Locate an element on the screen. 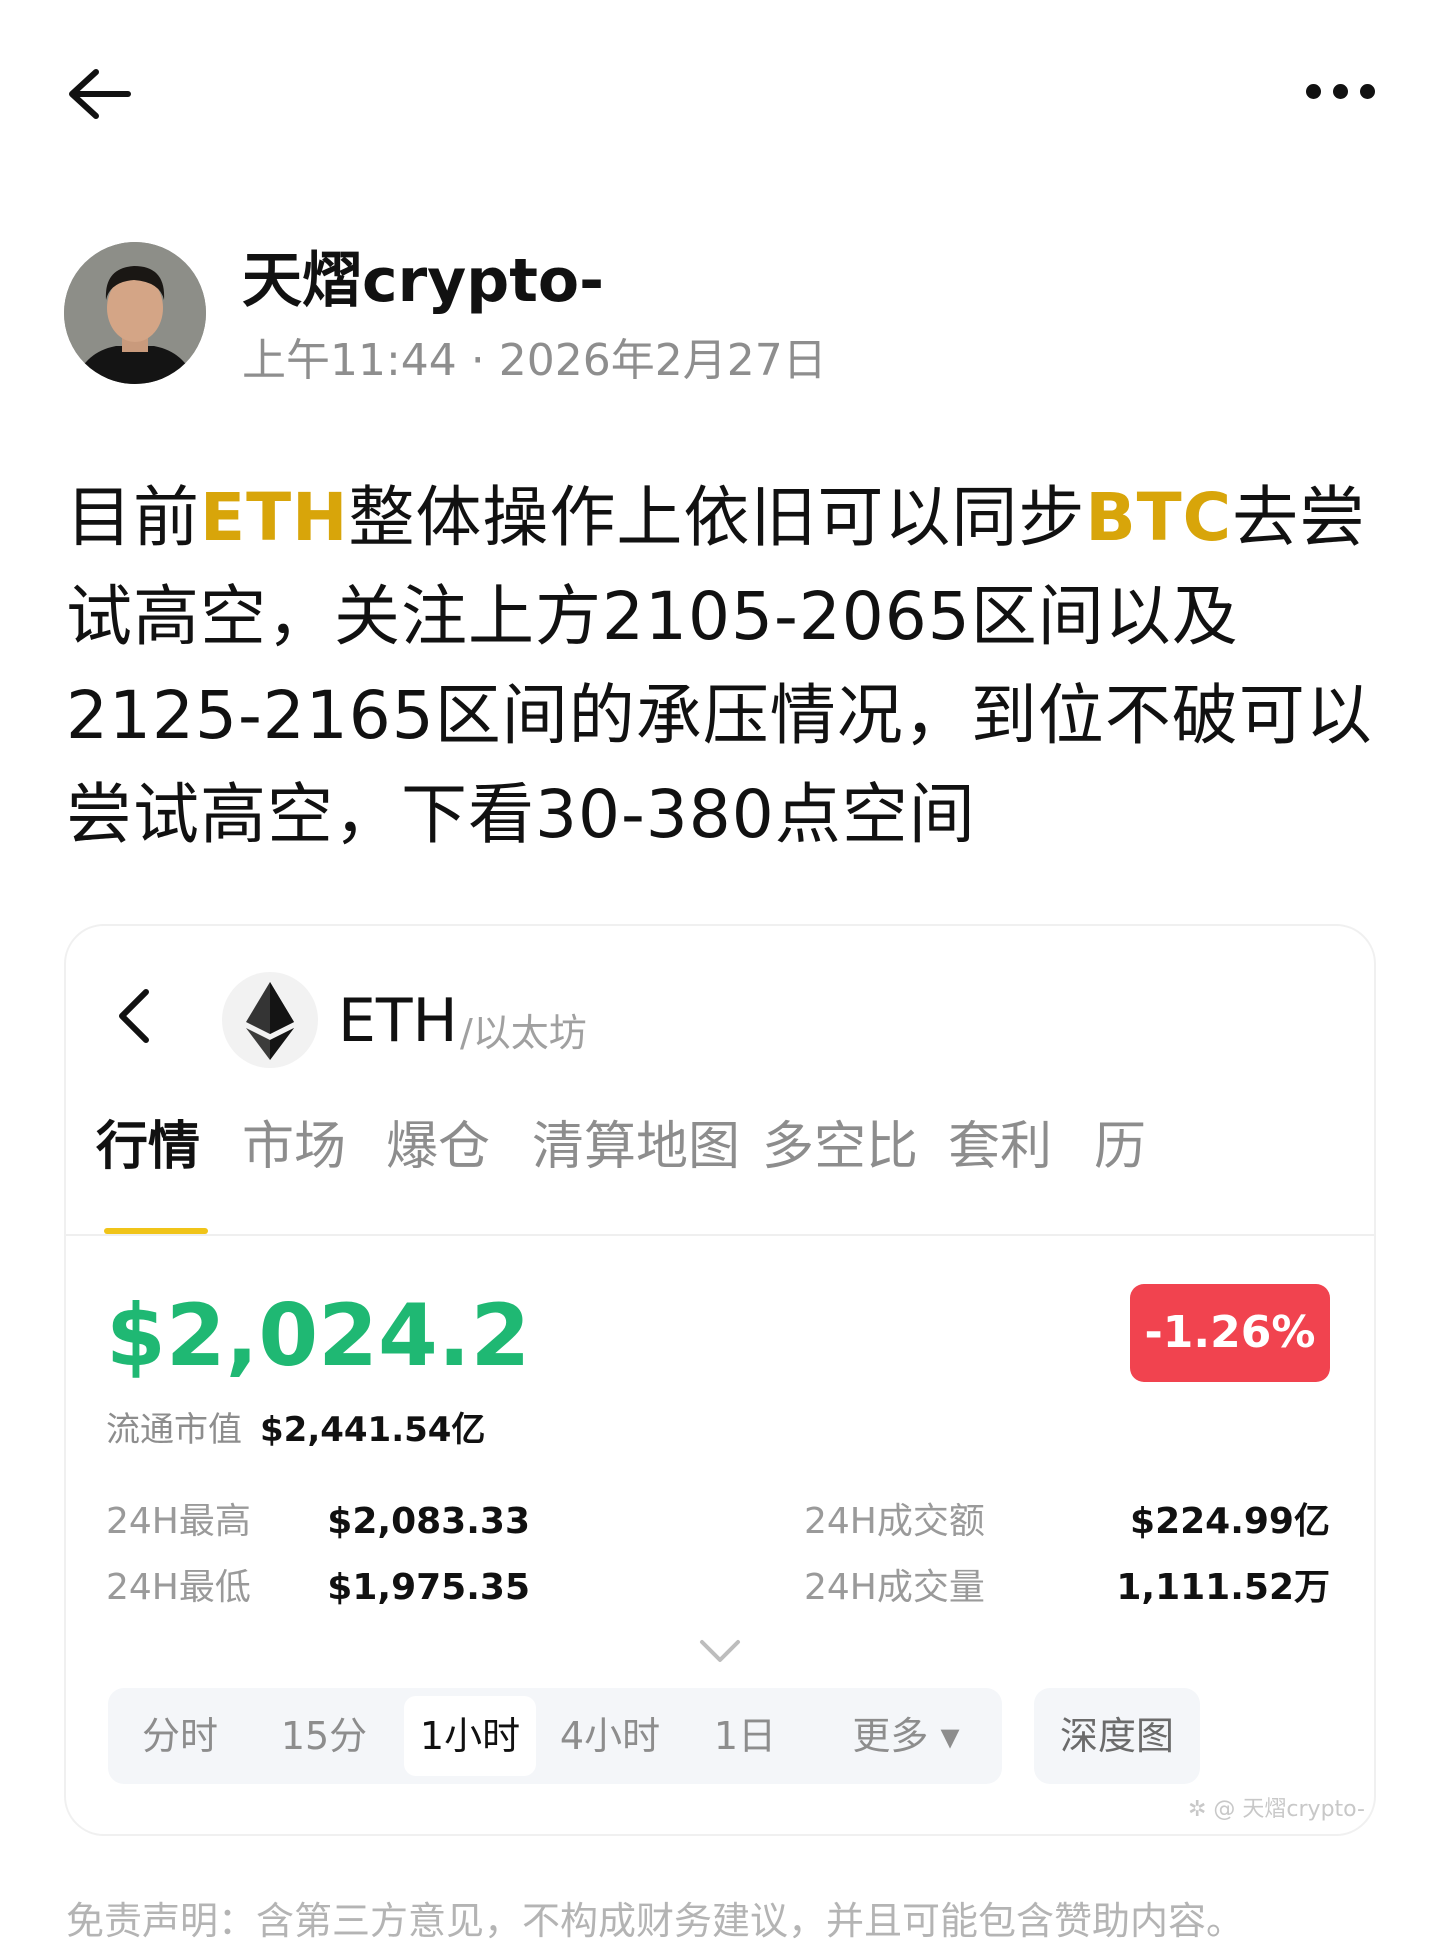 Image resolution: width=1440 pixels, height=1944 pixels. chevron-left-icon is located at coordinates (134, 1016).